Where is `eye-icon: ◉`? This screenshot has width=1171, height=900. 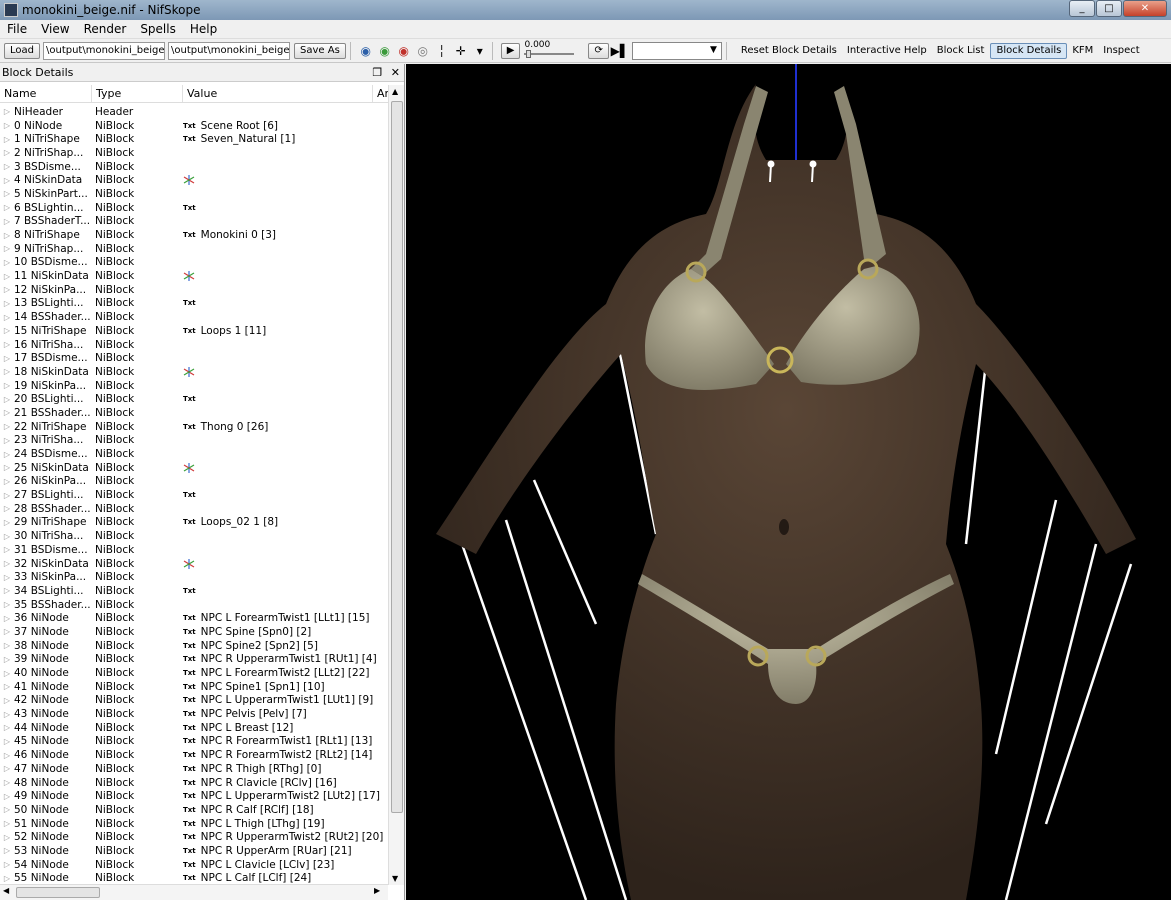
eye-icon: ◉ is located at coordinates (366, 51).